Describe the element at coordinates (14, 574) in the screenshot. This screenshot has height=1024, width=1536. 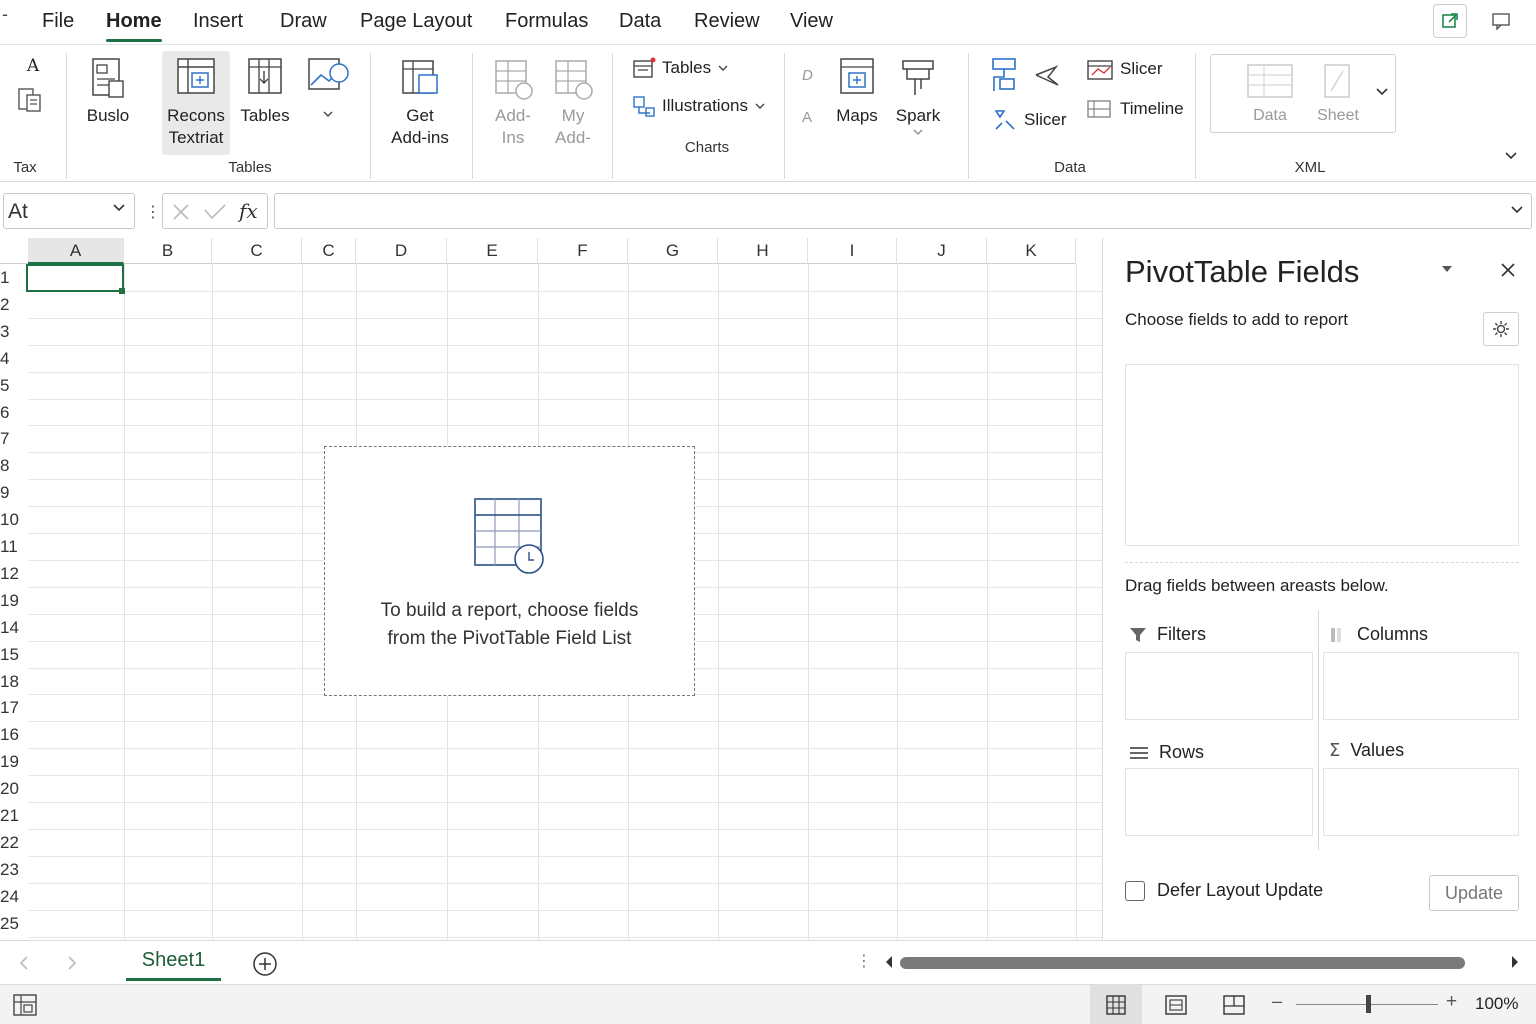
I see `row-header: 12` at that location.